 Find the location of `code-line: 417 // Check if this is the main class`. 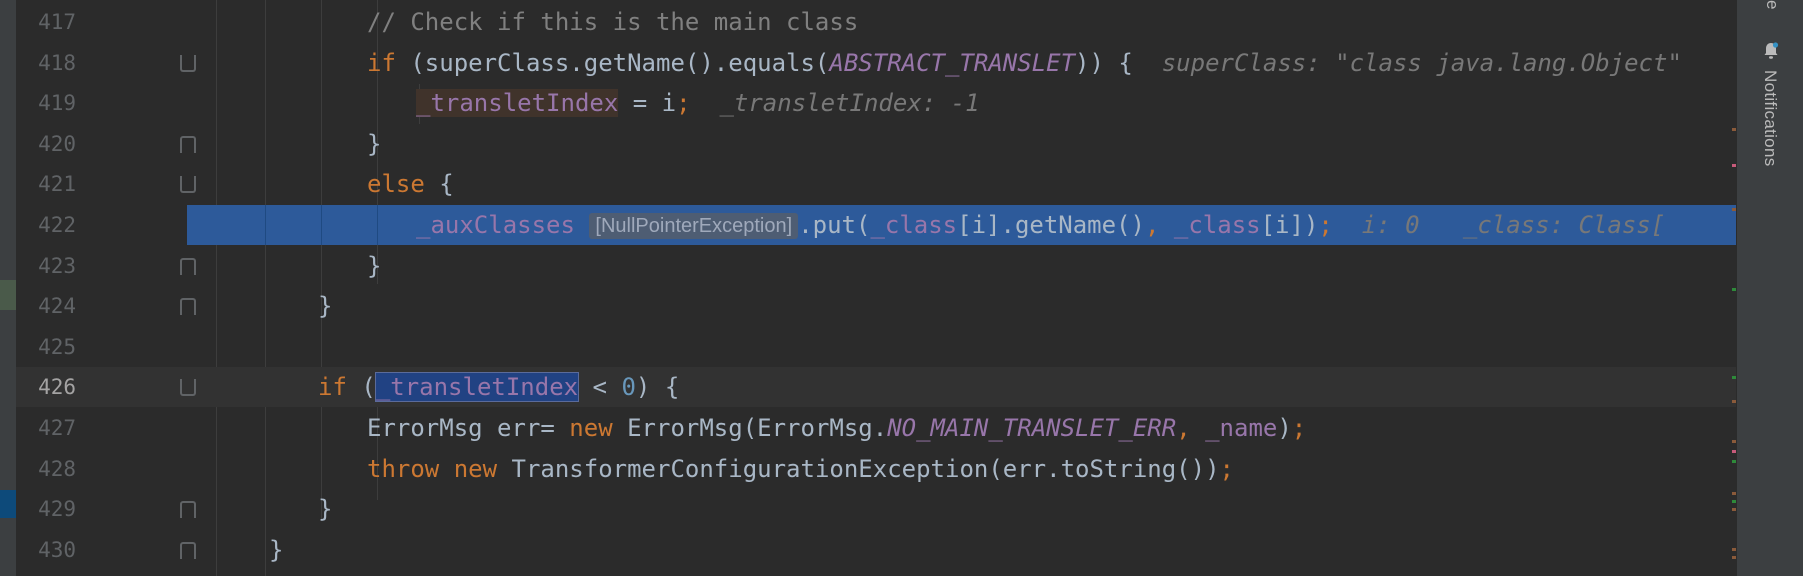

code-line: 417 // Check if this is the main class is located at coordinates (876, 22).